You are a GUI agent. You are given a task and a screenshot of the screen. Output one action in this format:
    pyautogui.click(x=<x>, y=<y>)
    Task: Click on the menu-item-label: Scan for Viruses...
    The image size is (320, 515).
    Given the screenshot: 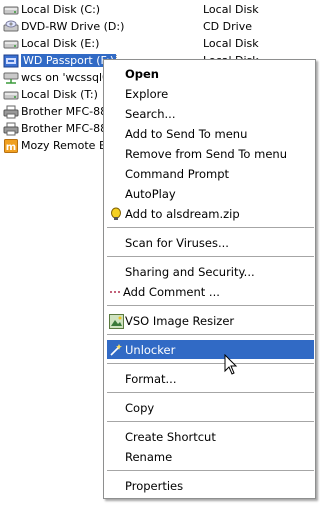 What is the action you would take?
    pyautogui.click(x=177, y=242)
    